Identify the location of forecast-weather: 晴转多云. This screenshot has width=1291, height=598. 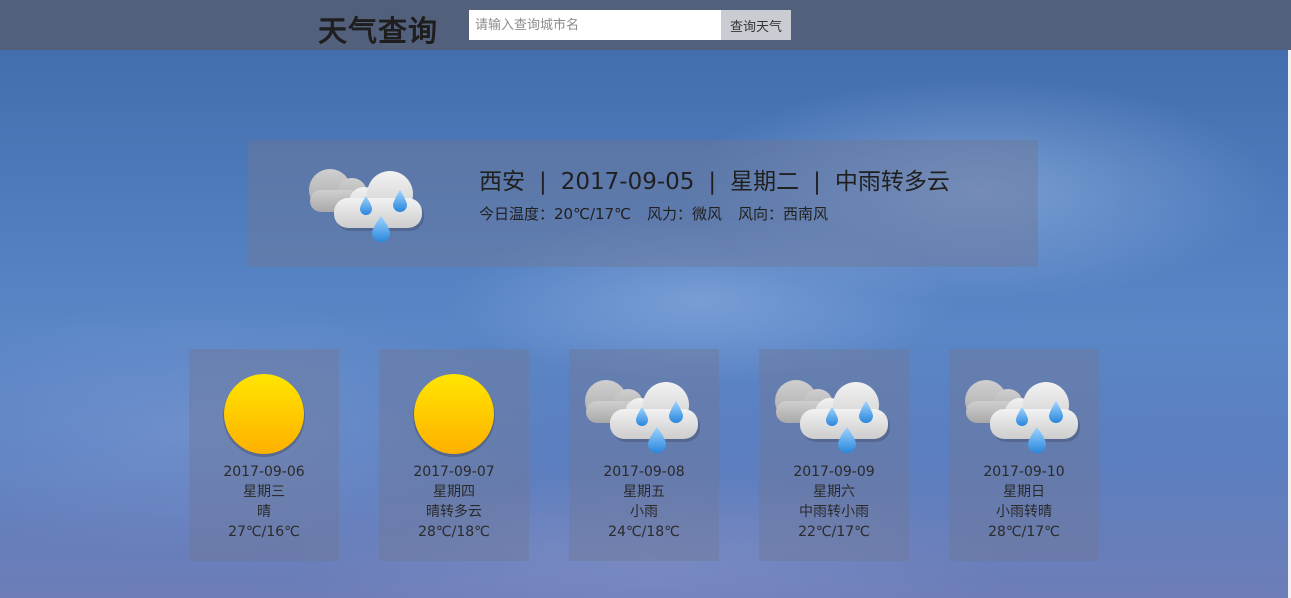
(454, 512).